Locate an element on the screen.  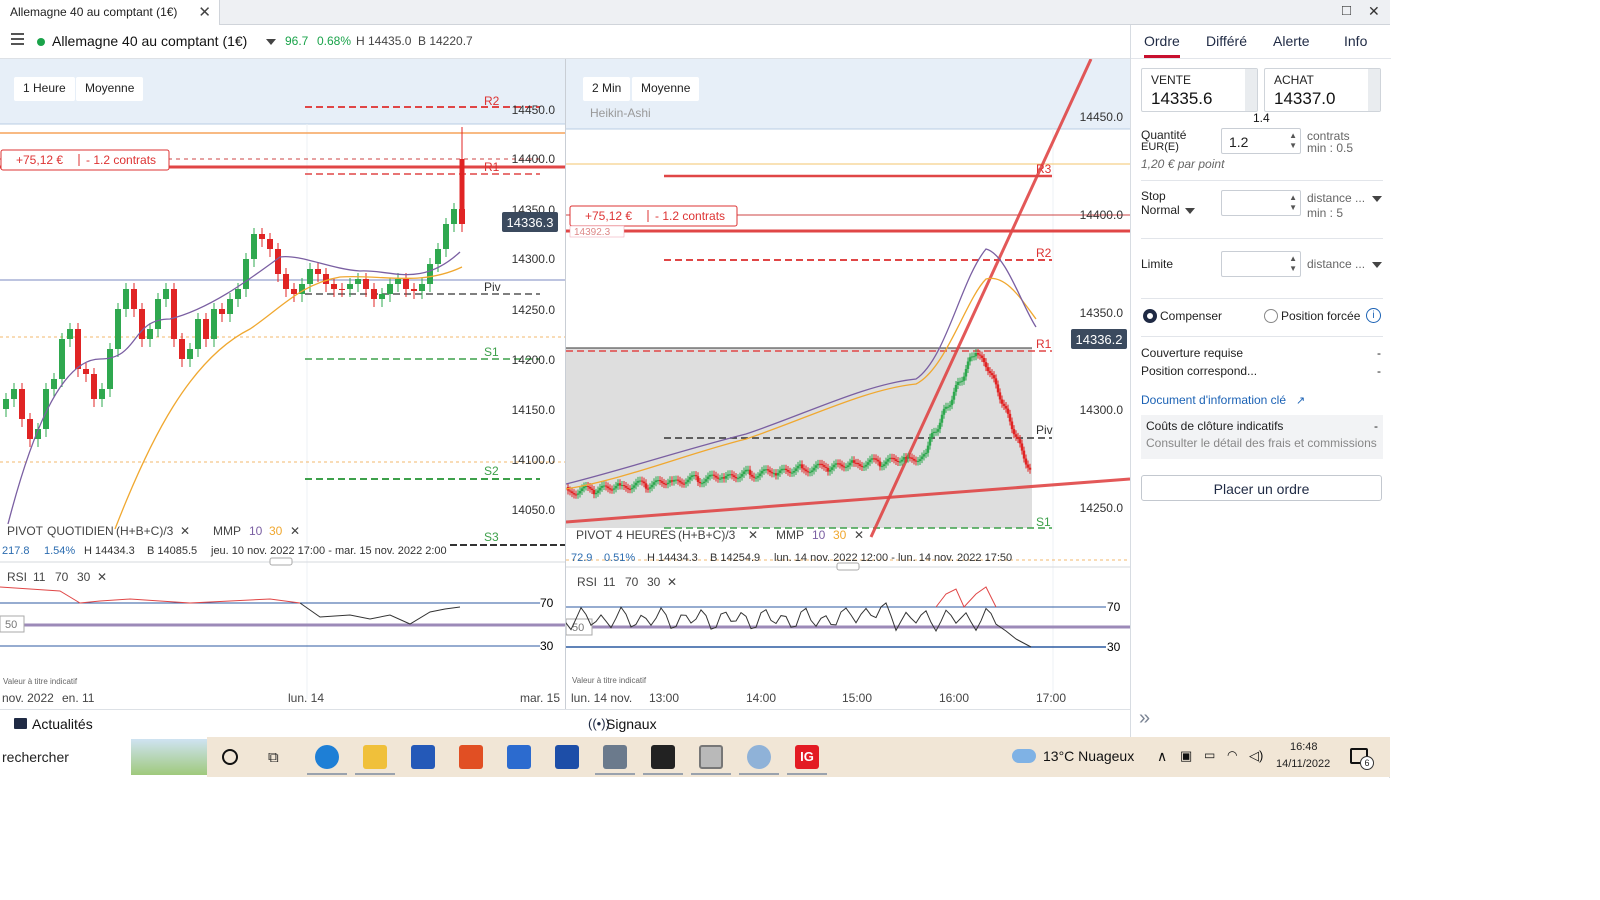
kid-document-link: Document d'information clé is located at coordinates (1213, 400).